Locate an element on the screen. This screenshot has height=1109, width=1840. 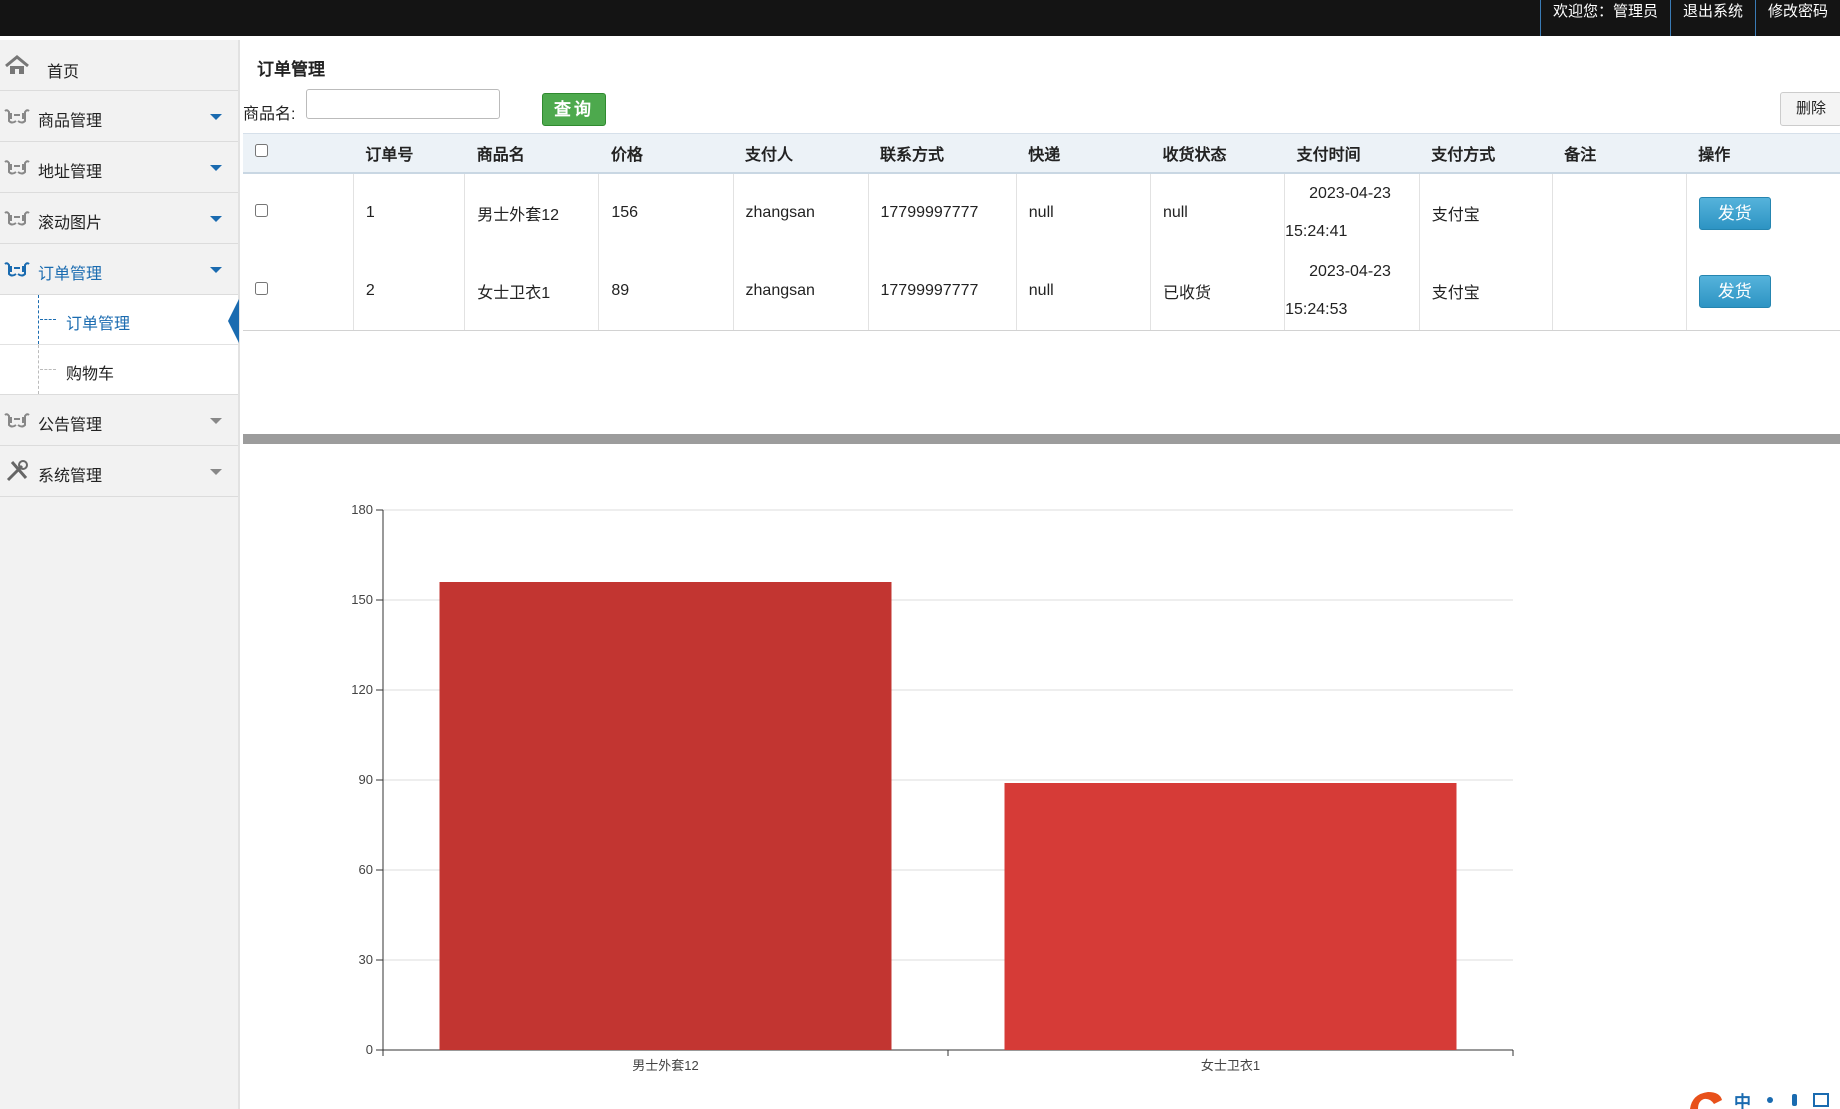
order-id-cell: 2 is located at coordinates (408, 291).